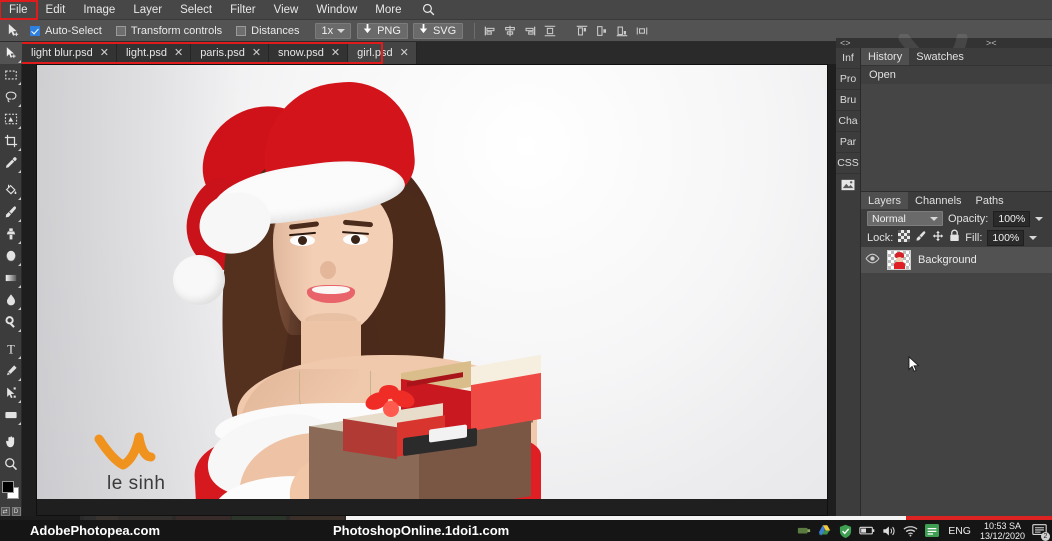 Image resolution: width=1052 pixels, height=541 pixels. I want to click on layer-name: Background, so click(947, 260).